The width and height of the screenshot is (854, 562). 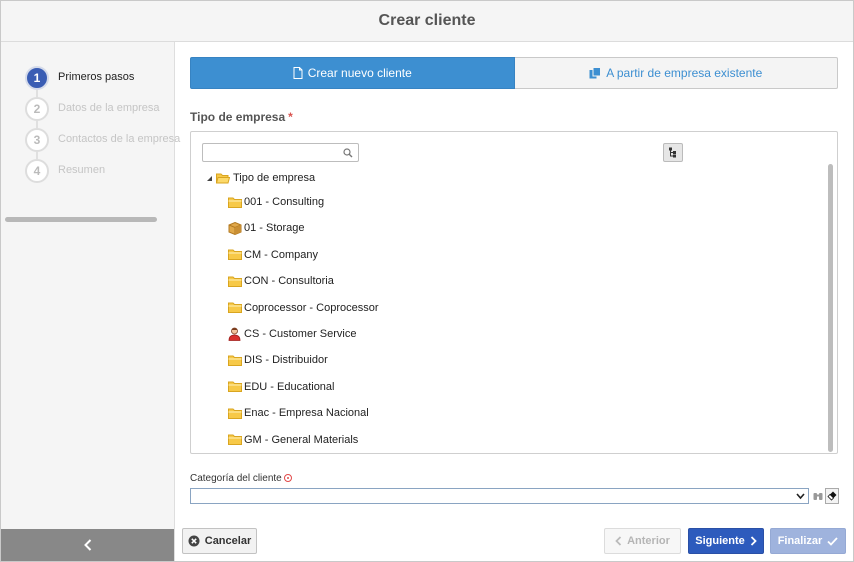 I want to click on step-number: 1, so click(x=37, y=78).